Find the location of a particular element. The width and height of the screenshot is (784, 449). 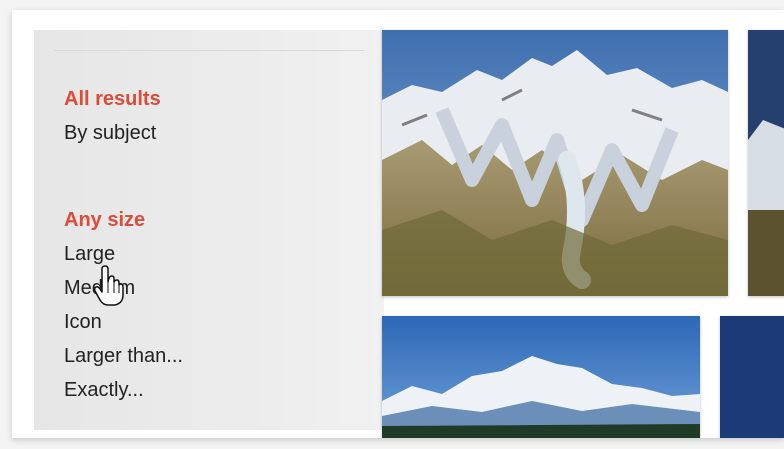

filter-all-results: All results is located at coordinates (112, 99).